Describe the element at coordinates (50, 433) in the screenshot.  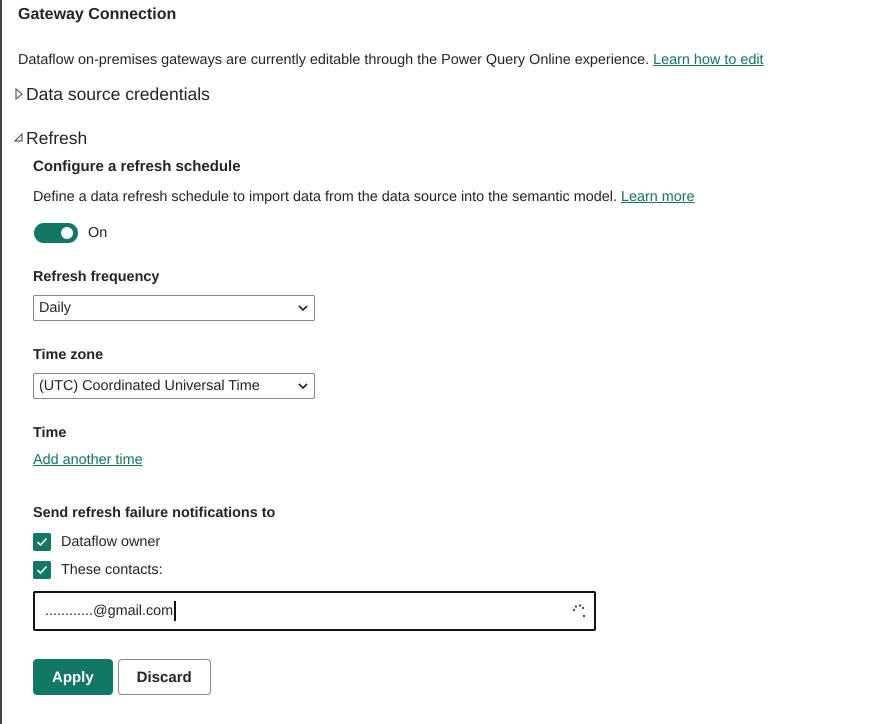
I see `field-label: Time` at that location.